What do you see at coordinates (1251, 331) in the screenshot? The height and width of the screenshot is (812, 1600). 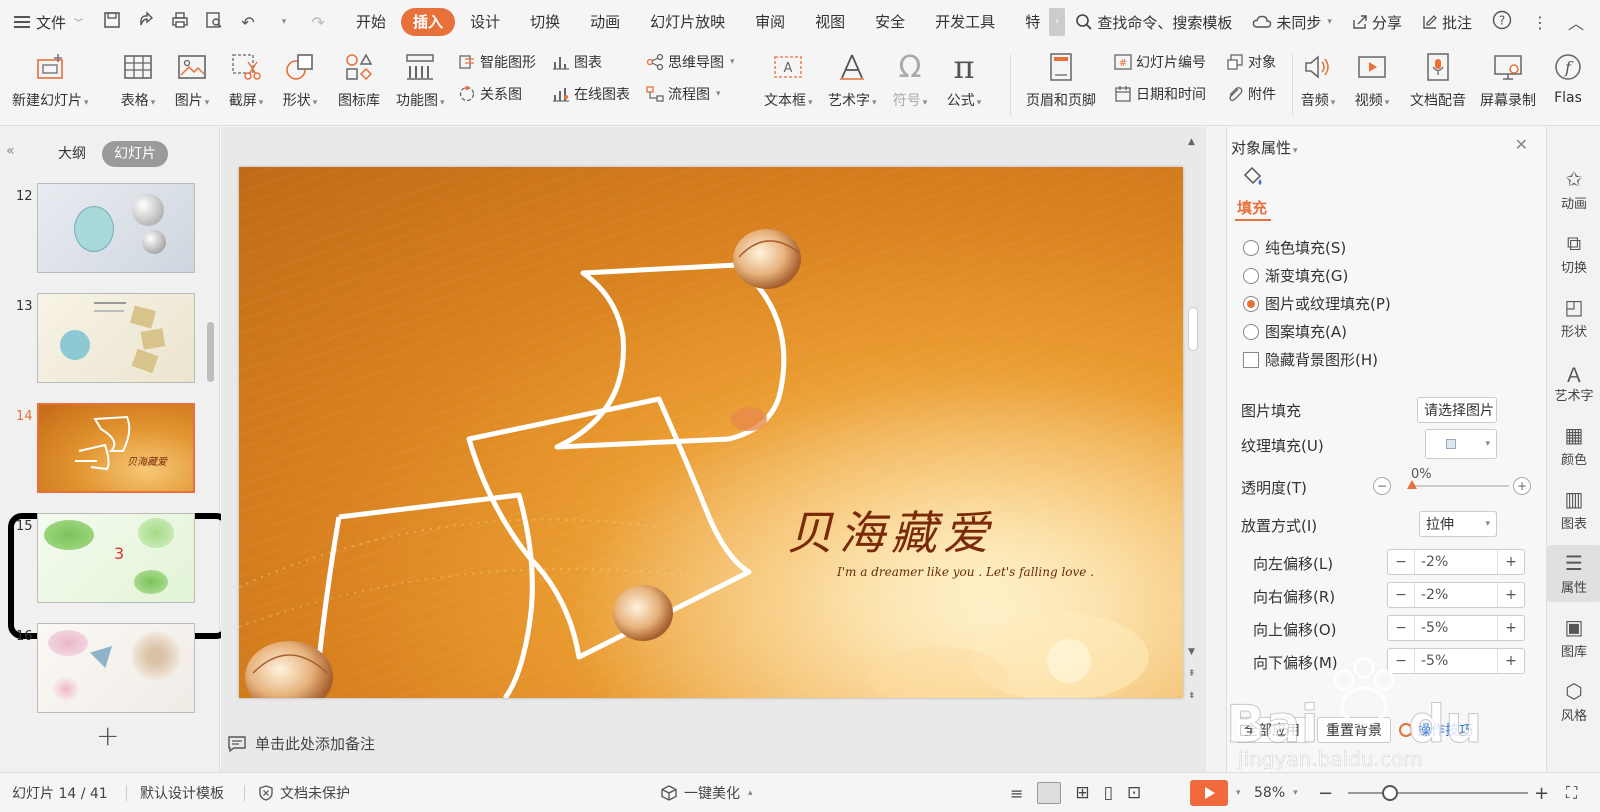 I see `radio-pattern-fill` at bounding box center [1251, 331].